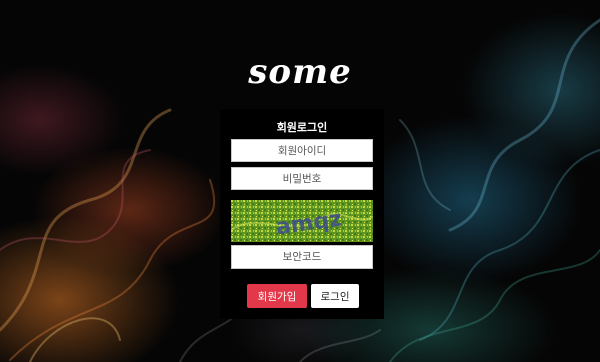 Image resolution: width=600 pixels, height=362 pixels. I want to click on captcha-image: amqz, so click(302, 221).